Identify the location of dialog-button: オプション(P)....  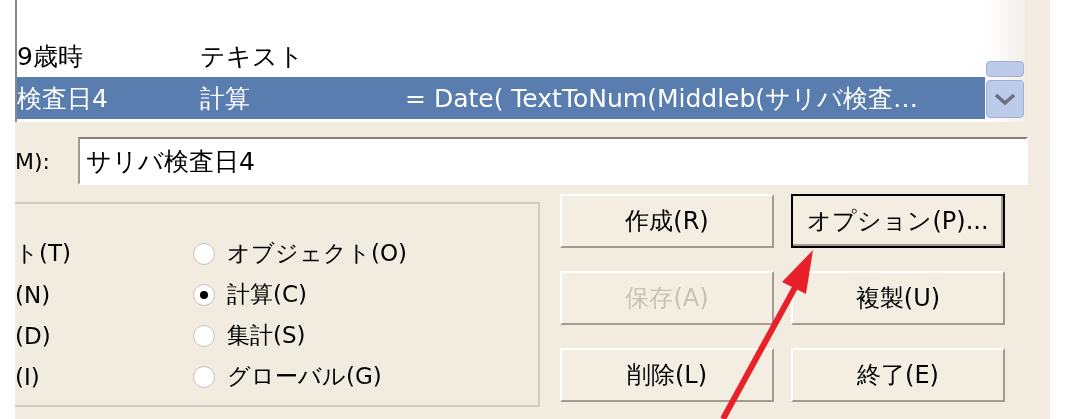
(898, 221).